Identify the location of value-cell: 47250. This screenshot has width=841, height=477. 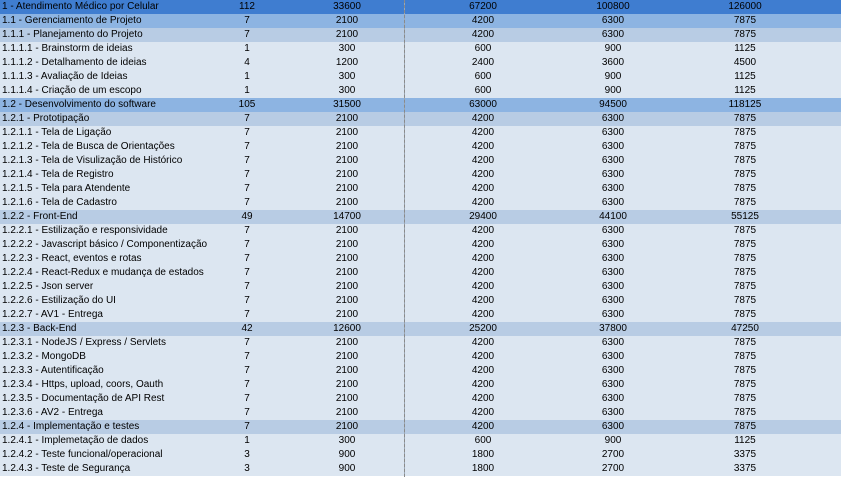
(745, 329).